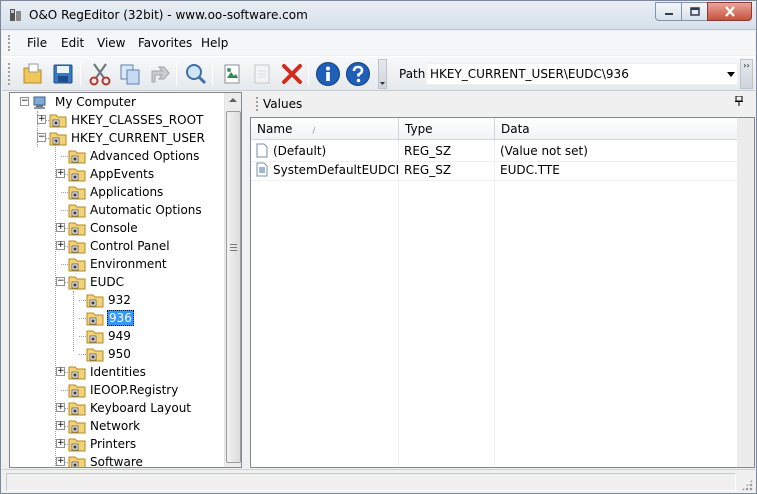 The height and width of the screenshot is (494, 757). Describe the element at coordinates (113, 444) in the screenshot. I see `tree-item-label: Printers` at that location.